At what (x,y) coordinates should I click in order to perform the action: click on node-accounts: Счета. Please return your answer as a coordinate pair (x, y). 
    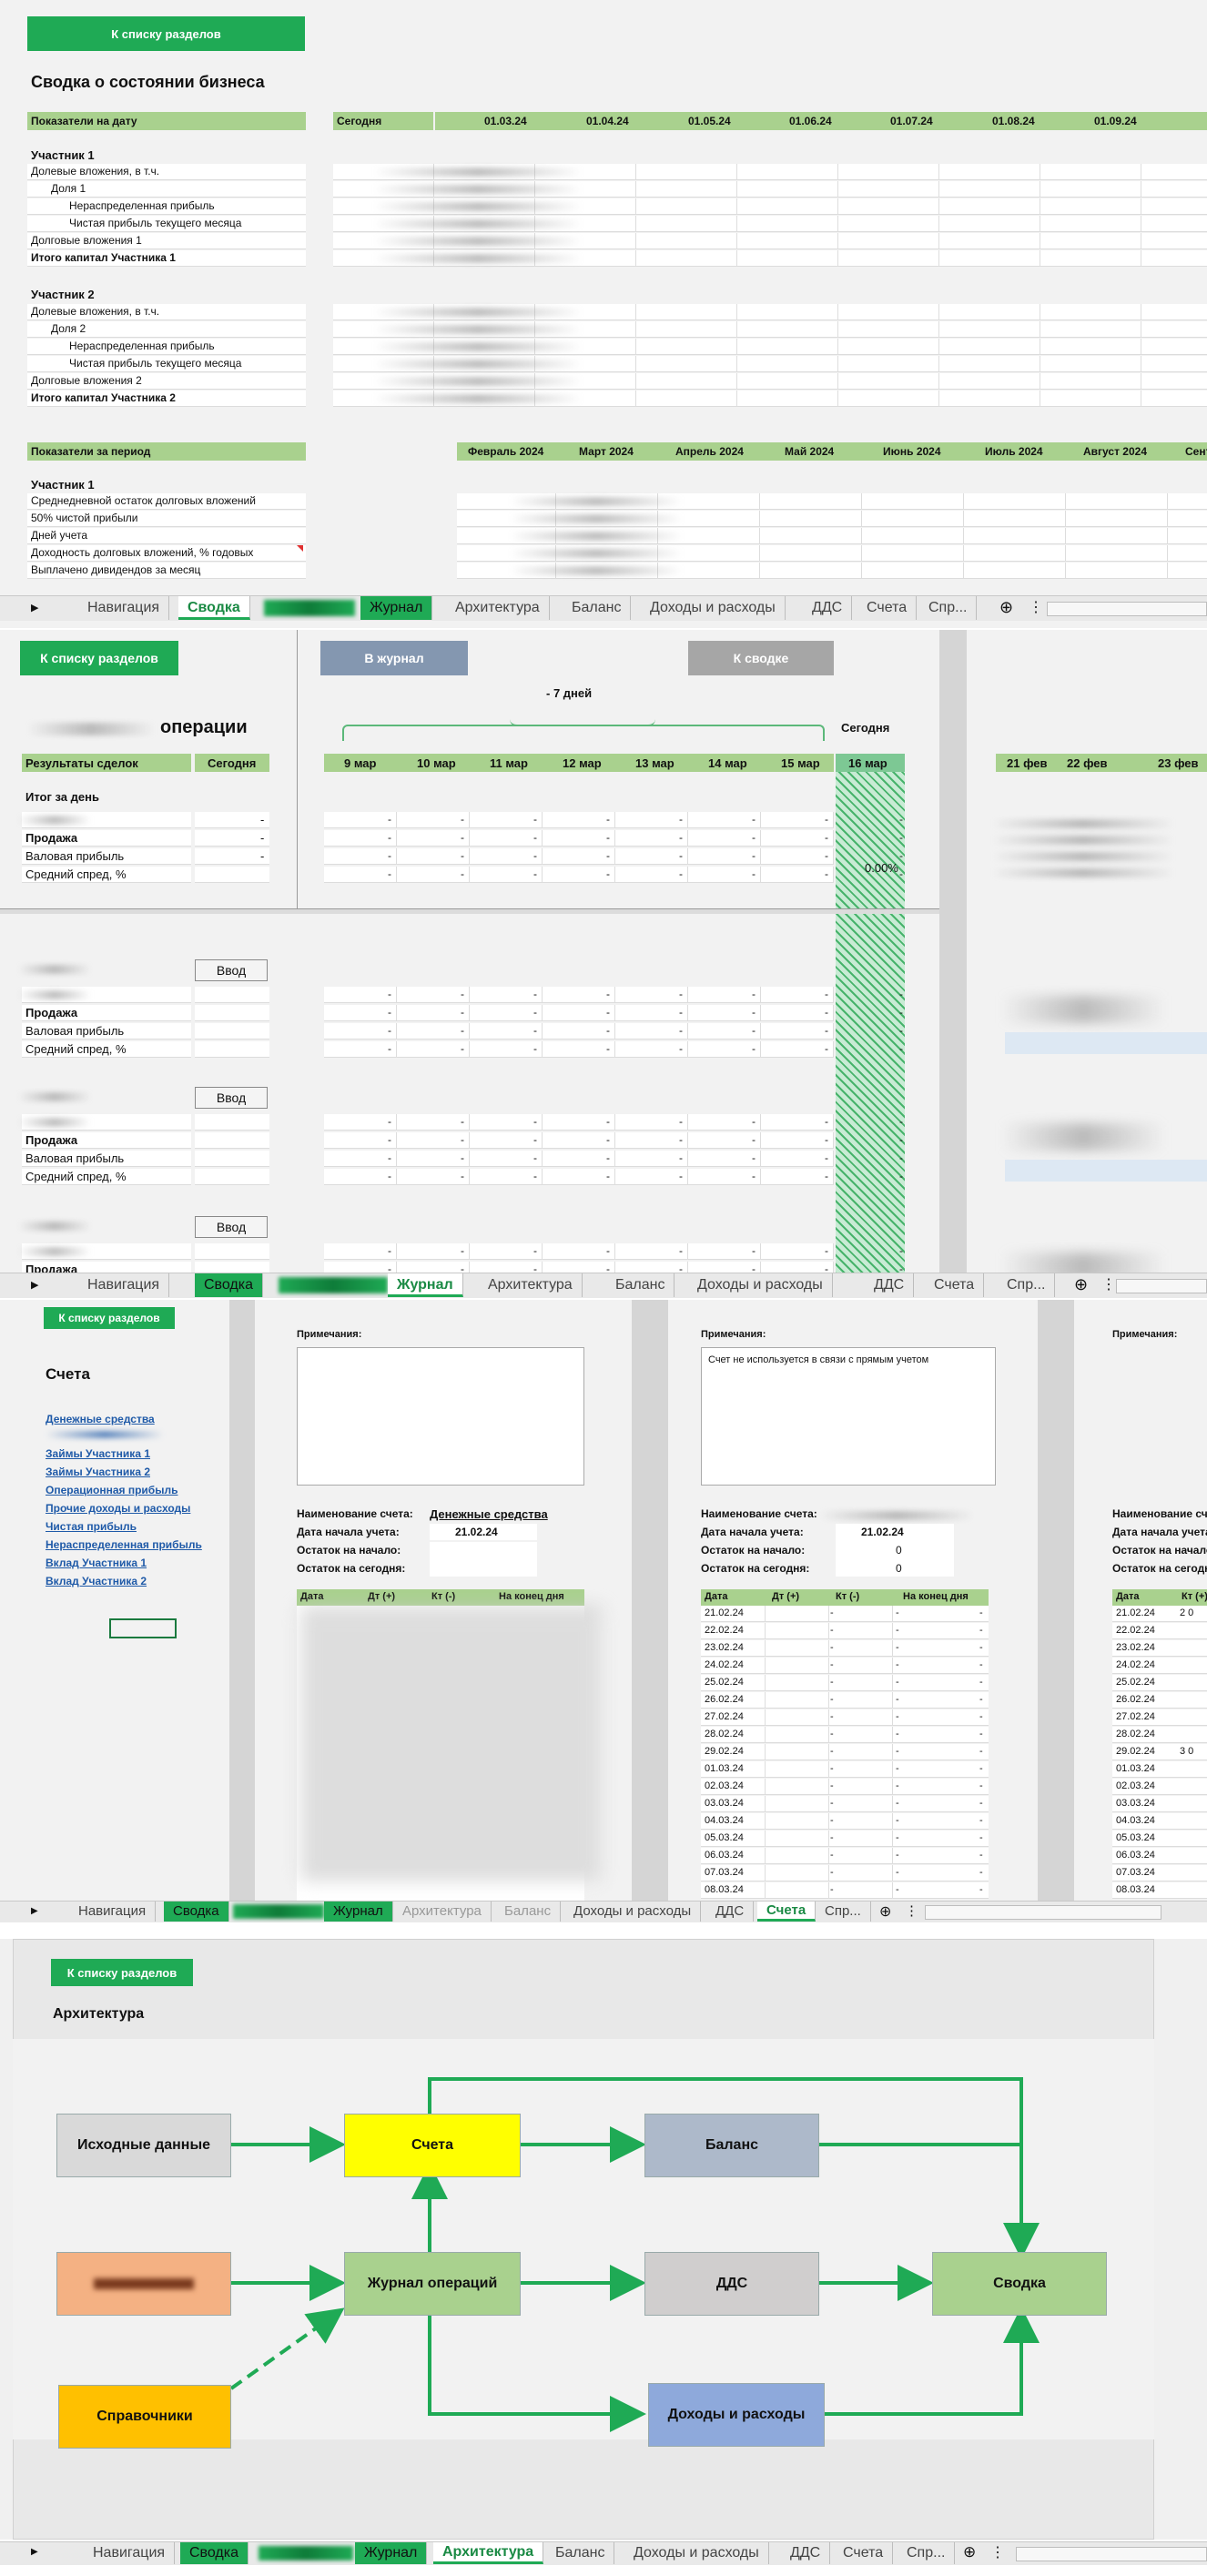
    Looking at the image, I should click on (433, 2145).